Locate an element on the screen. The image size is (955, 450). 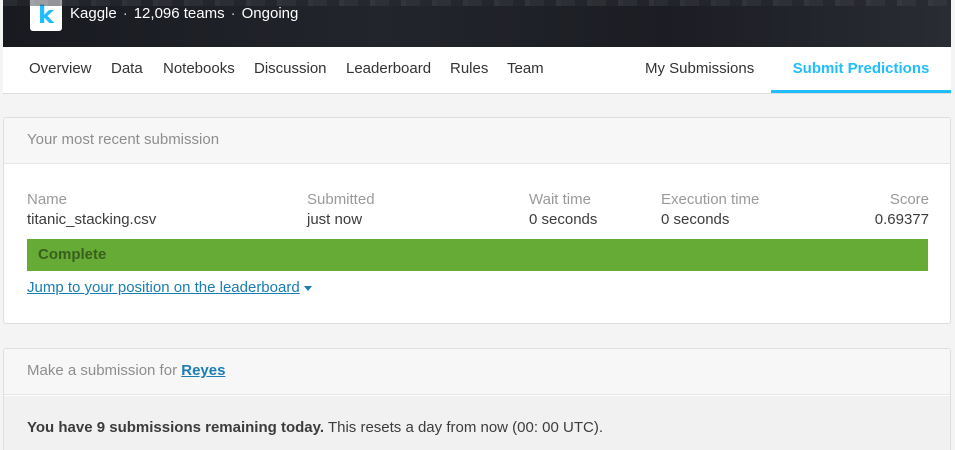
tab-rules: Rules is located at coordinates (469, 70).